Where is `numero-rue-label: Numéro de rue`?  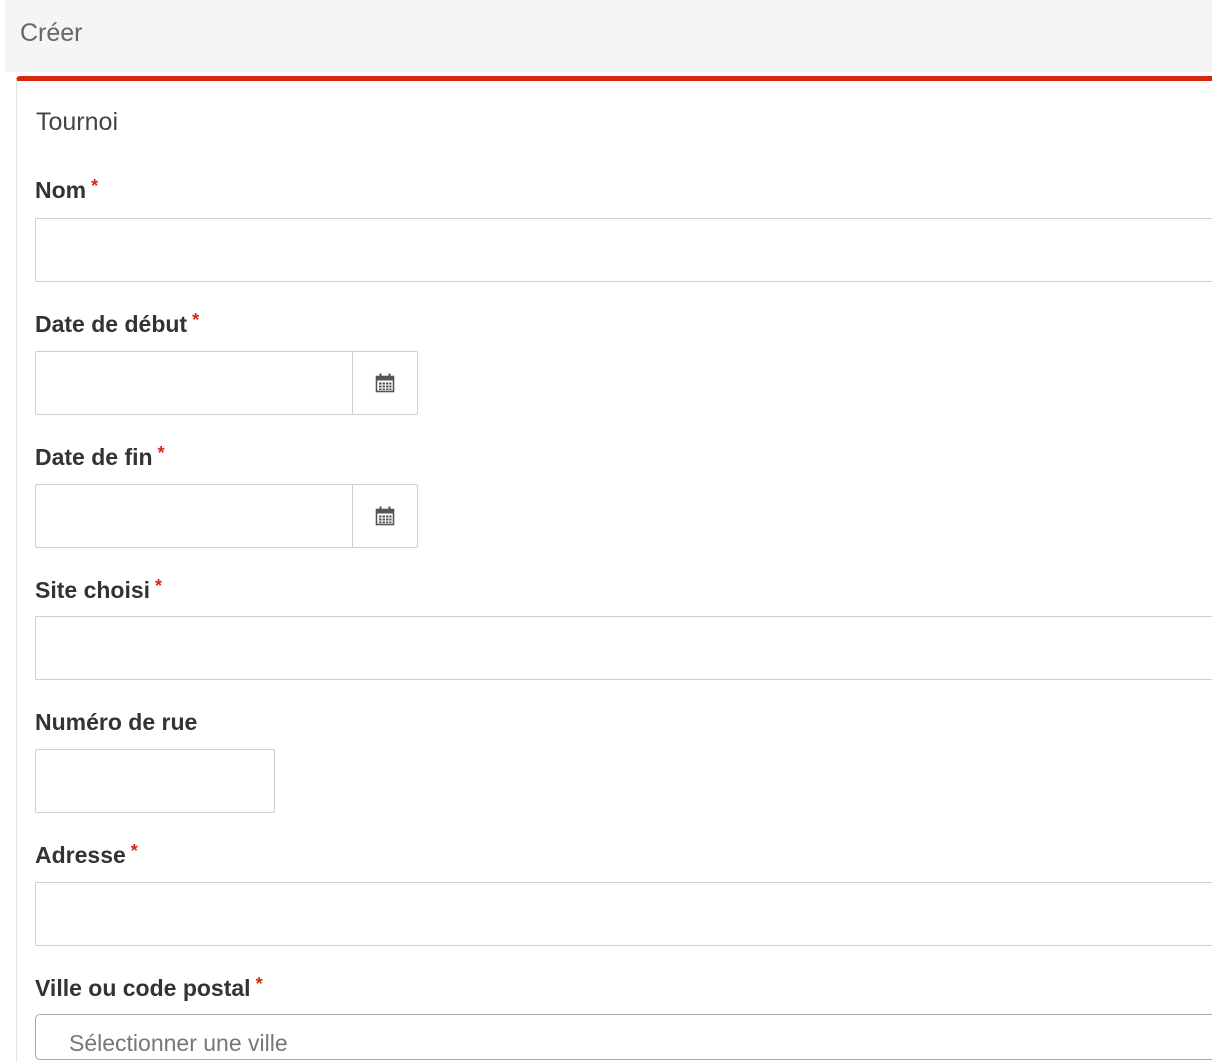
numero-rue-label: Numéro de rue is located at coordinates (116, 722).